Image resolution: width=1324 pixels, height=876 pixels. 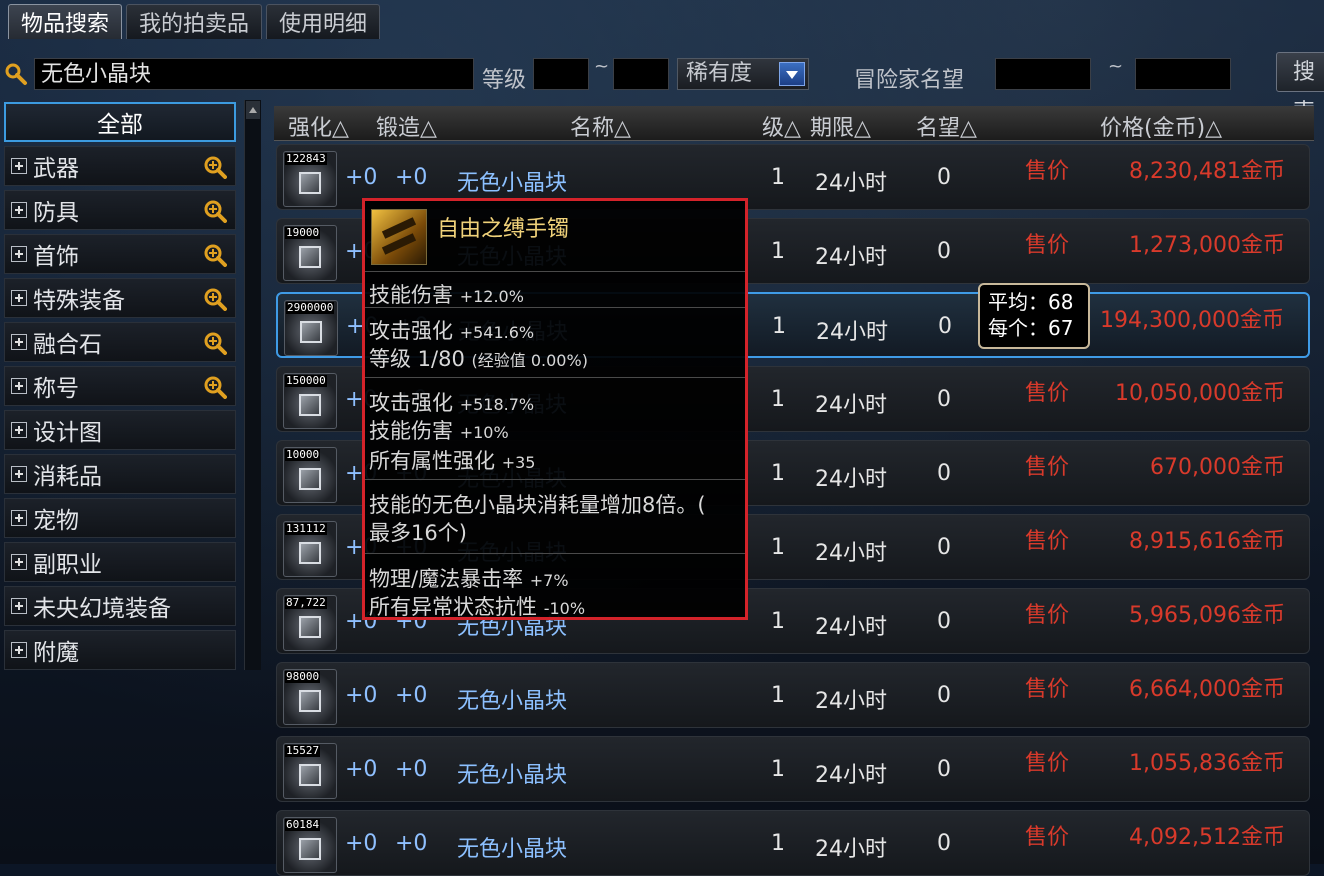 I want to click on stat-name: 所有属性强化, so click(x=432, y=461).